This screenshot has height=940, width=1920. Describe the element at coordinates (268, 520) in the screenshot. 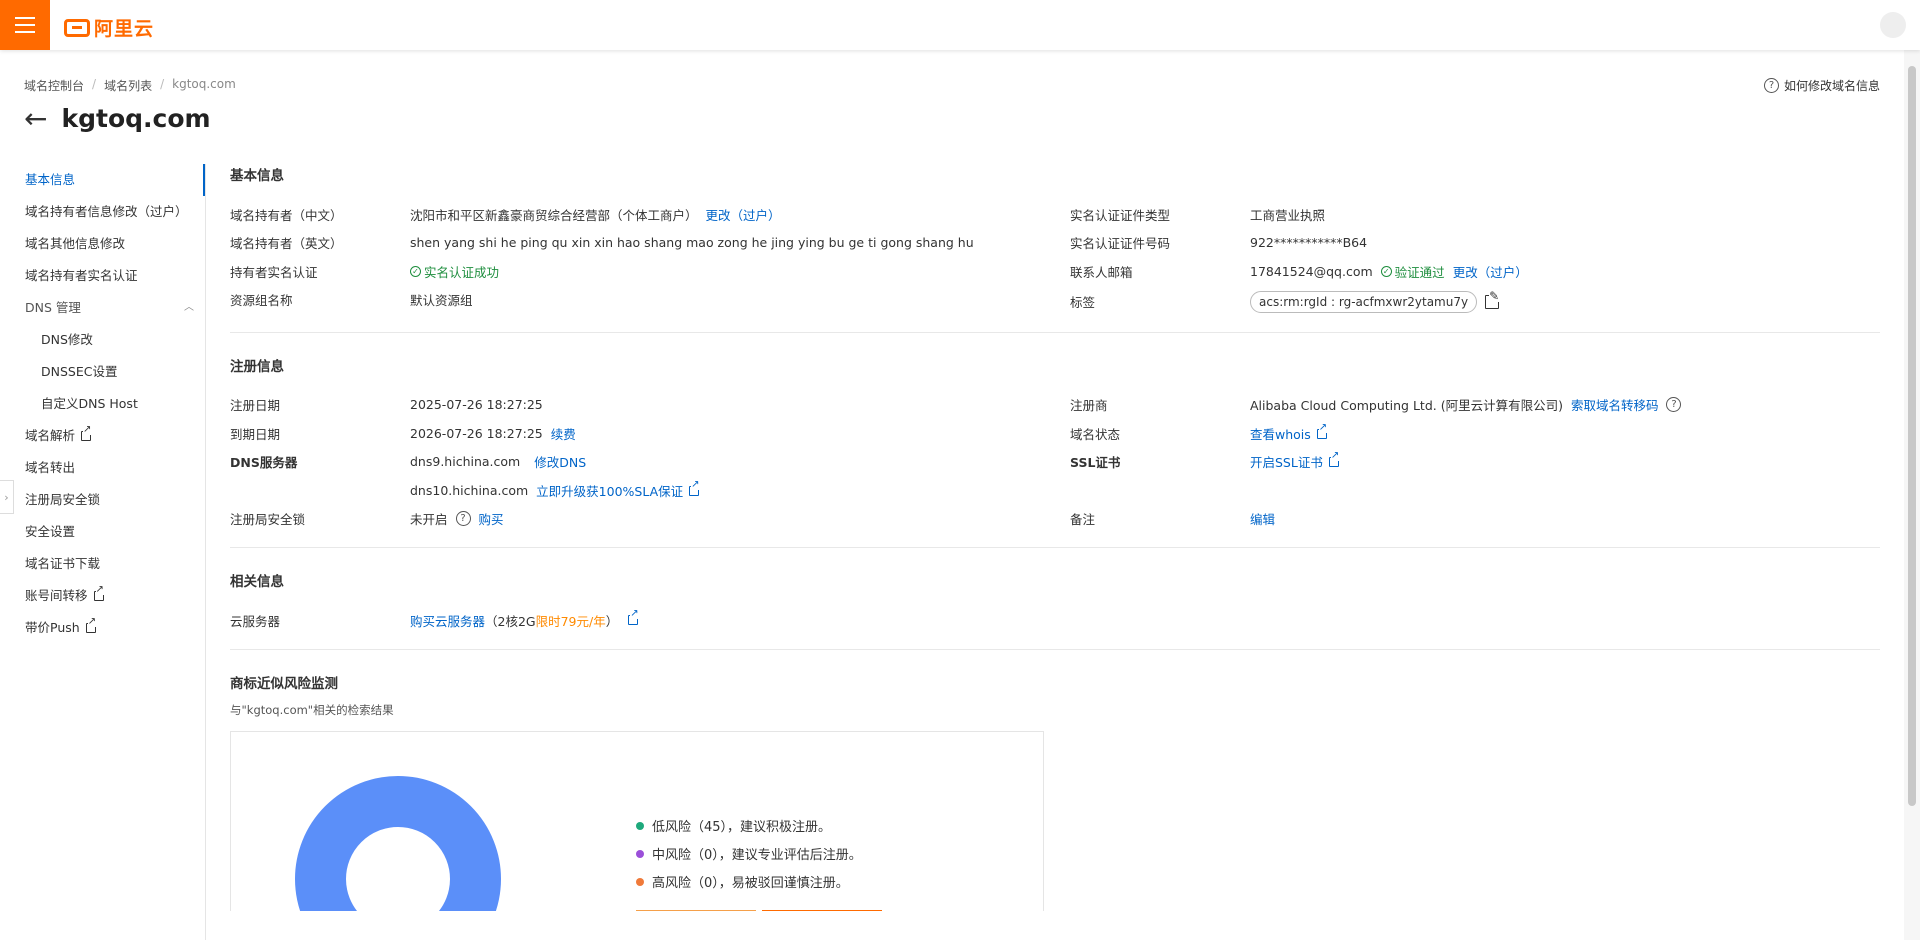

I see `field-label: 注册局安全锁` at that location.